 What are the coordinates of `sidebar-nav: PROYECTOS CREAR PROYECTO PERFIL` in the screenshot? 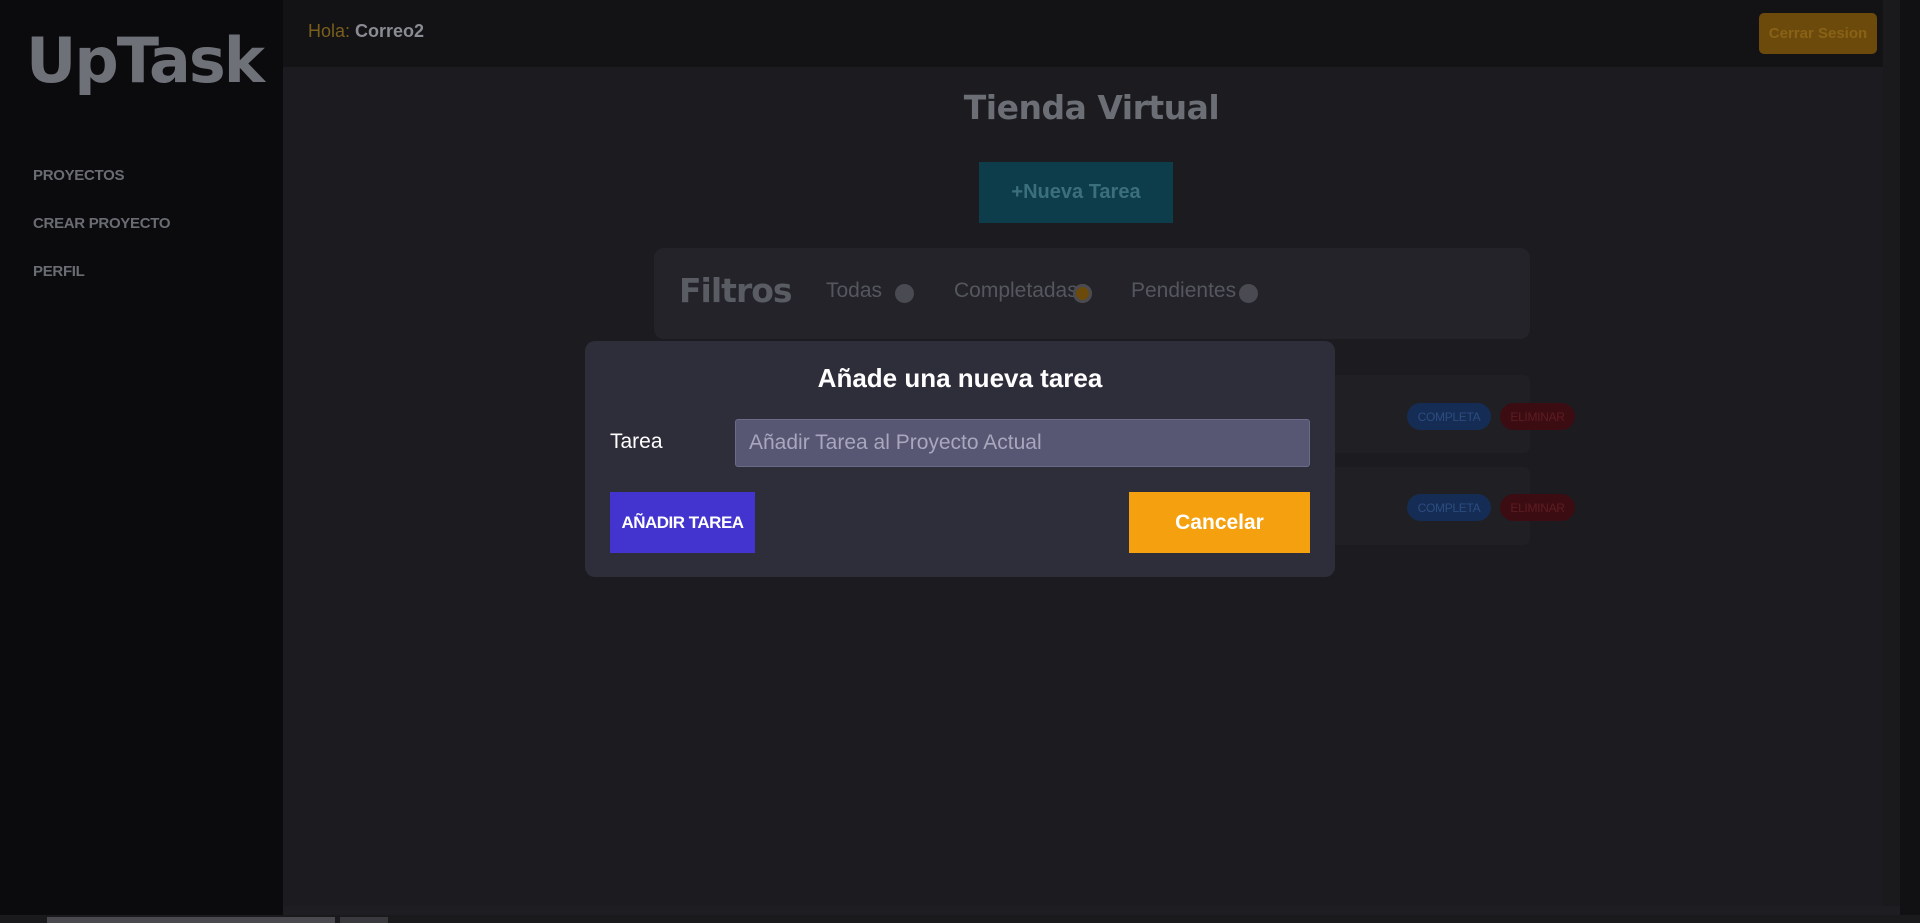 It's located at (102, 235).